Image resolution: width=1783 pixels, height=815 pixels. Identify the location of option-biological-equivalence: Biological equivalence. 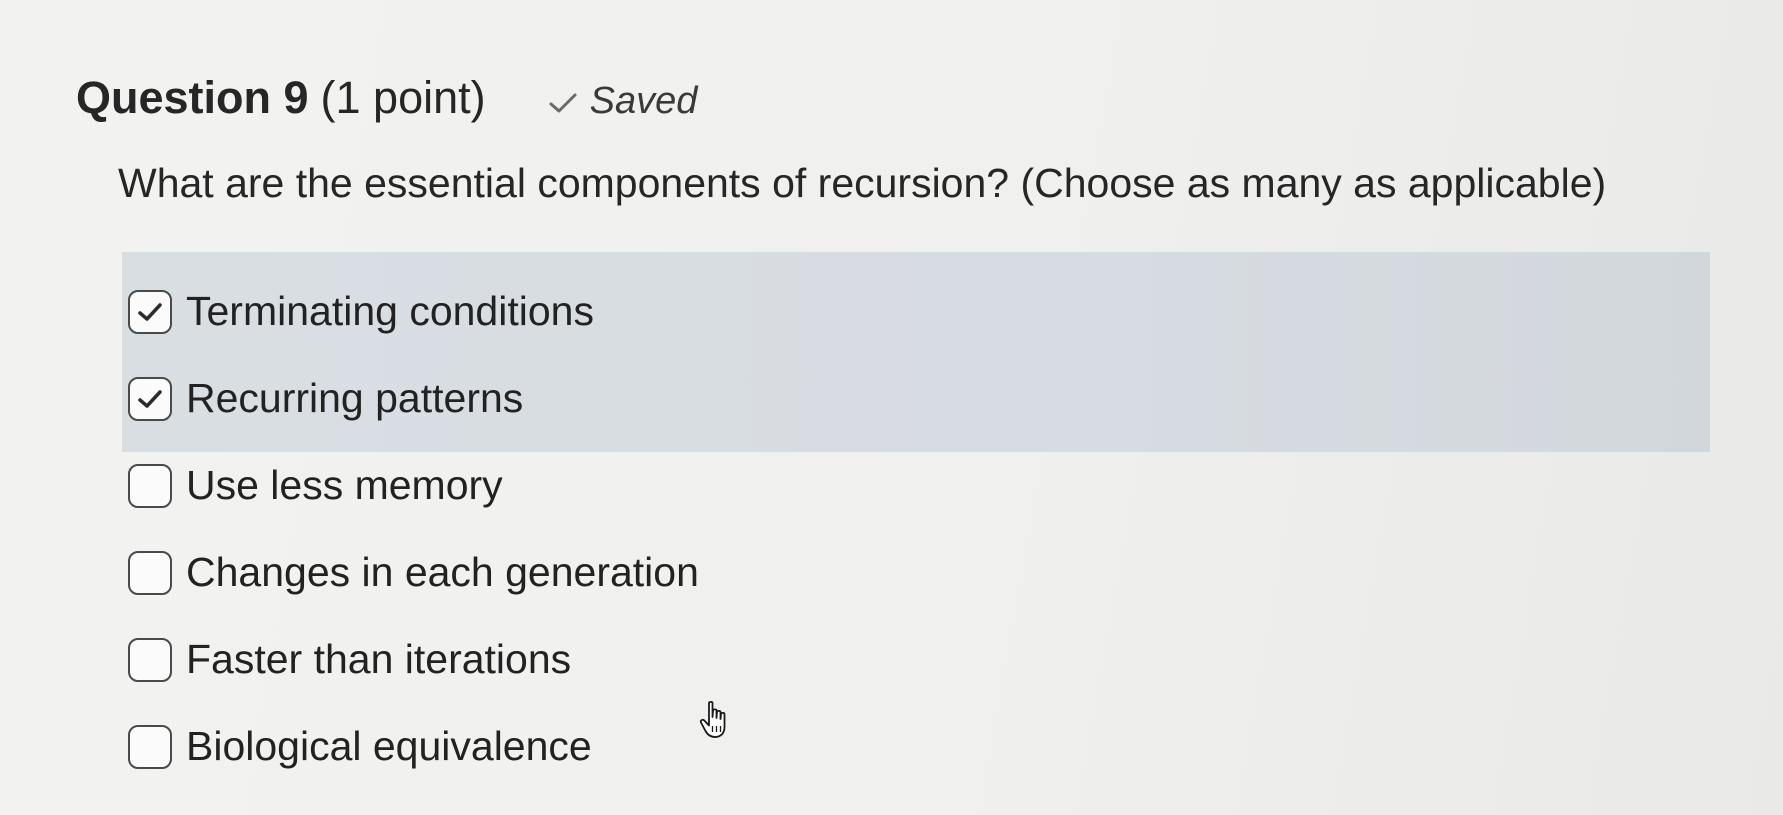
(908, 746).